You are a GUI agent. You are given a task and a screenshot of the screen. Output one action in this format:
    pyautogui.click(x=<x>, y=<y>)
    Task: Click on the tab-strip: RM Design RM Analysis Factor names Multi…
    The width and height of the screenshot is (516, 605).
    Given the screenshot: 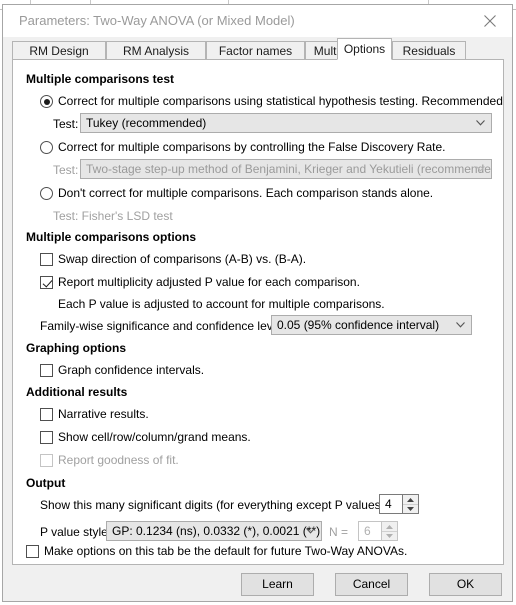 What is the action you would take?
    pyautogui.click(x=257, y=48)
    